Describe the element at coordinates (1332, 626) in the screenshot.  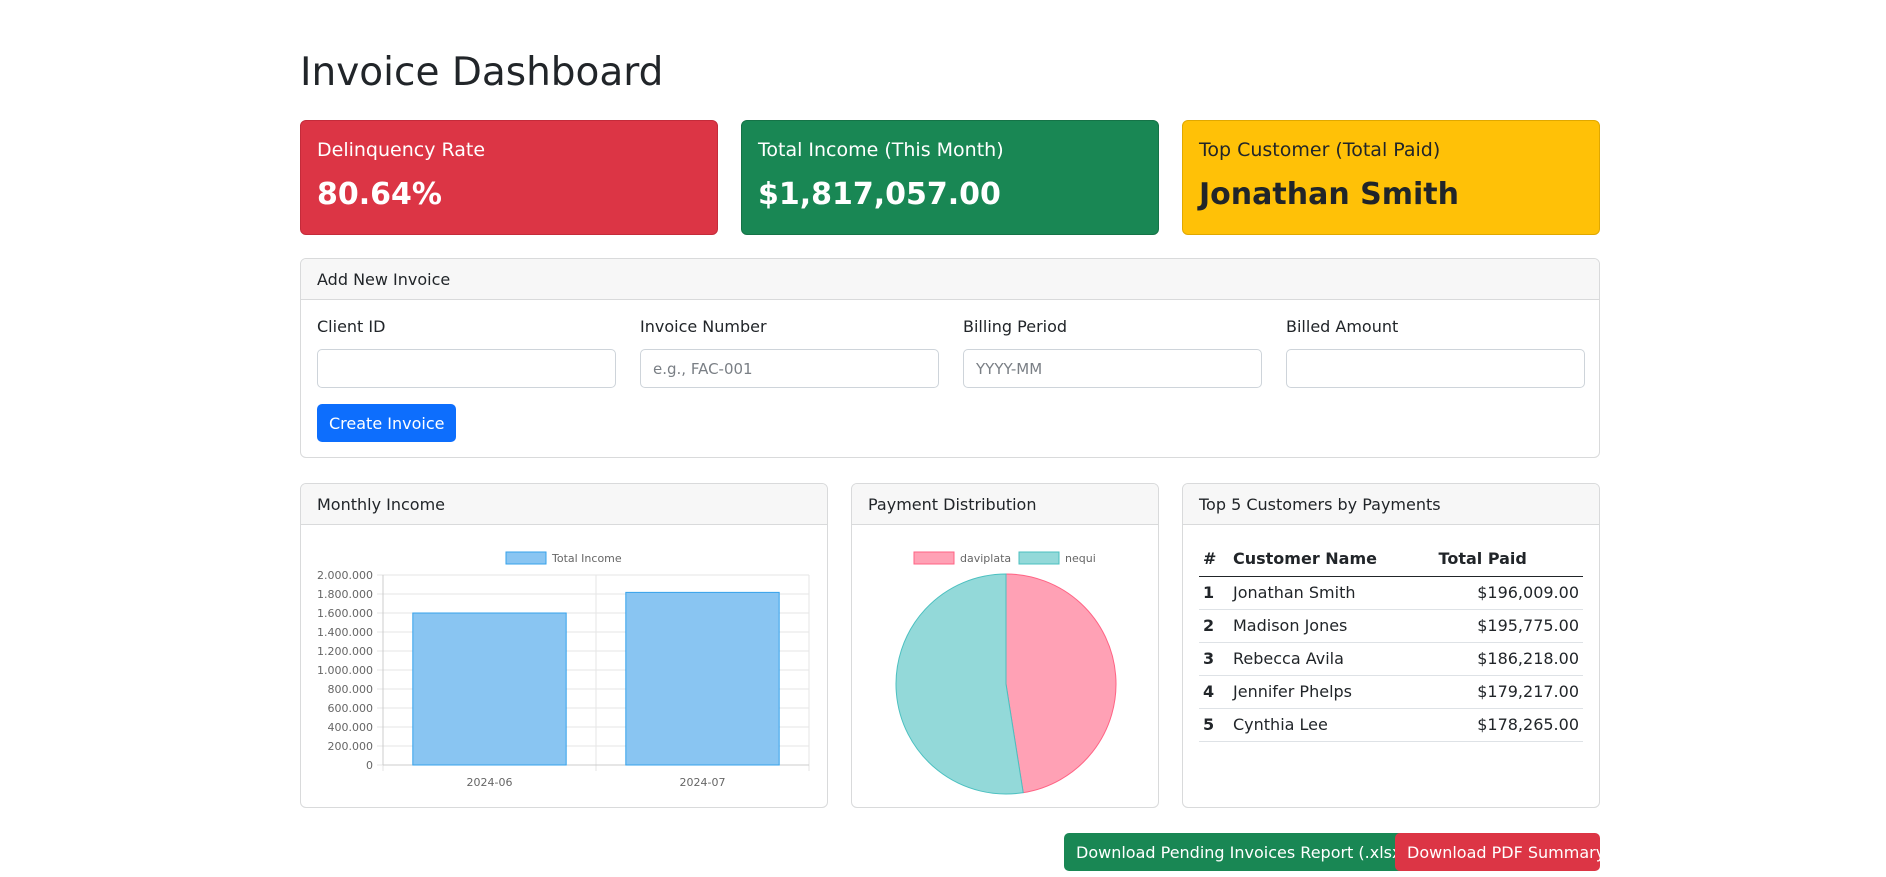
I see `row-customer-name: Madison Jones` at that location.